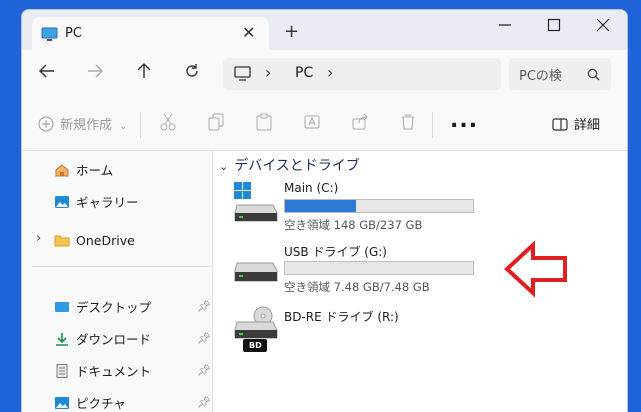 This screenshot has width=641, height=412. Describe the element at coordinates (362, 74) in the screenshot. I see `address-bar: › PC ›` at that location.